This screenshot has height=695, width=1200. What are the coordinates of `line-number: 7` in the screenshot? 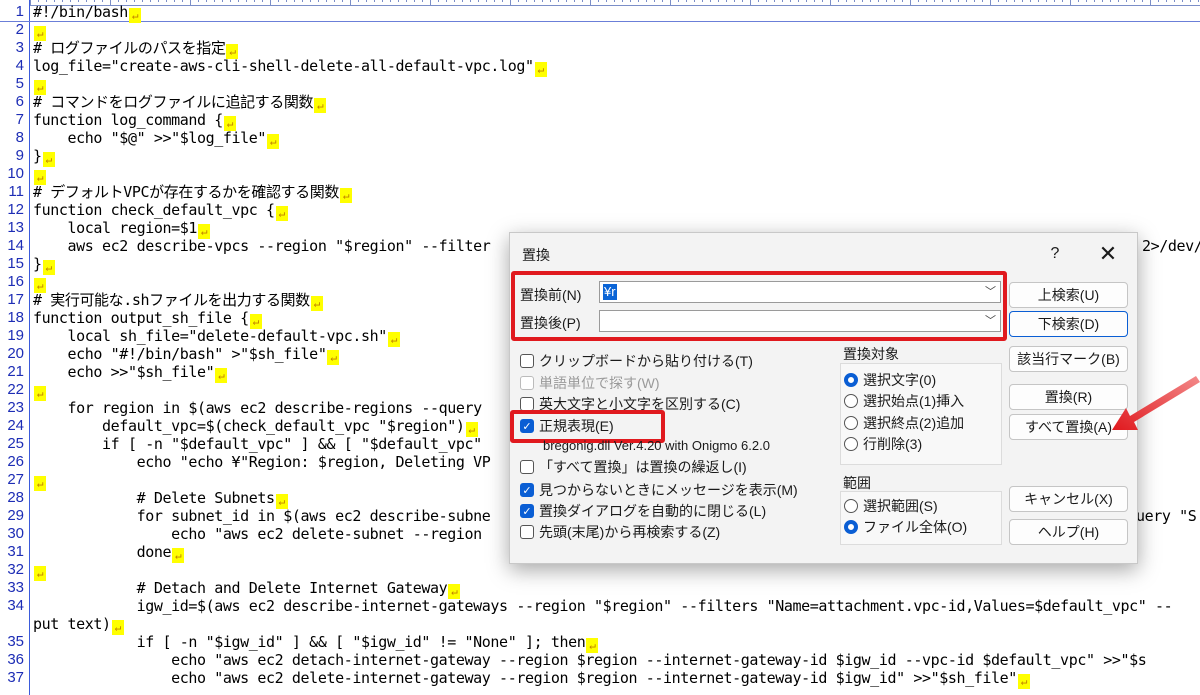 It's located at (19, 119).